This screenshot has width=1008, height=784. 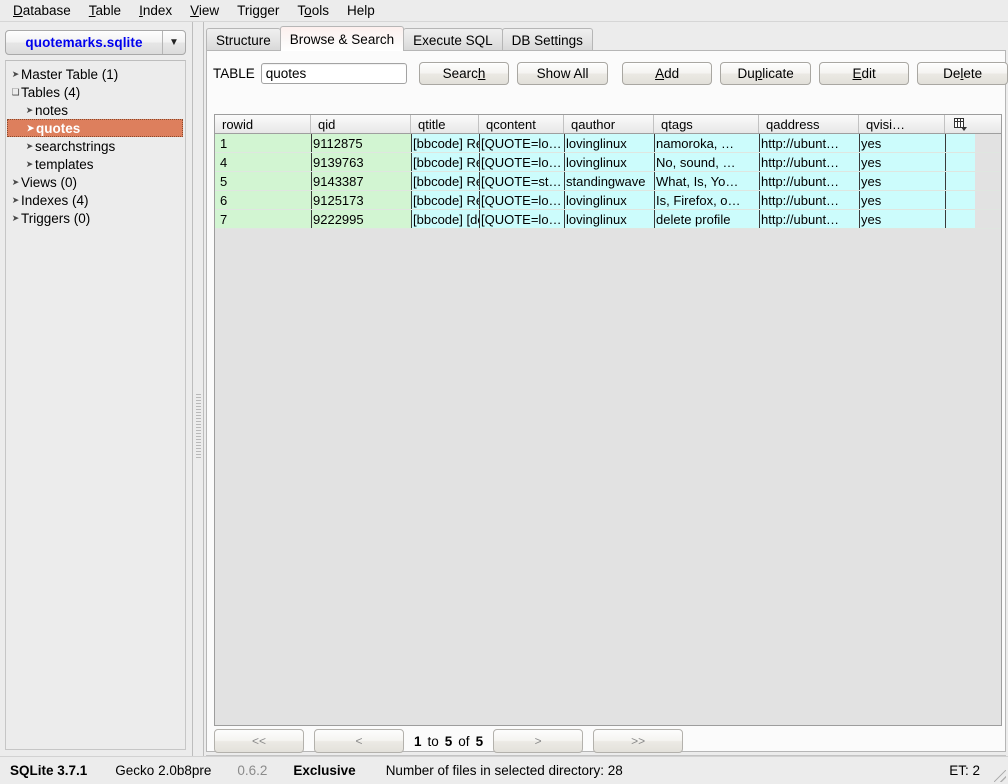 What do you see at coordinates (155, 11) in the screenshot?
I see `menu-index: Index` at bounding box center [155, 11].